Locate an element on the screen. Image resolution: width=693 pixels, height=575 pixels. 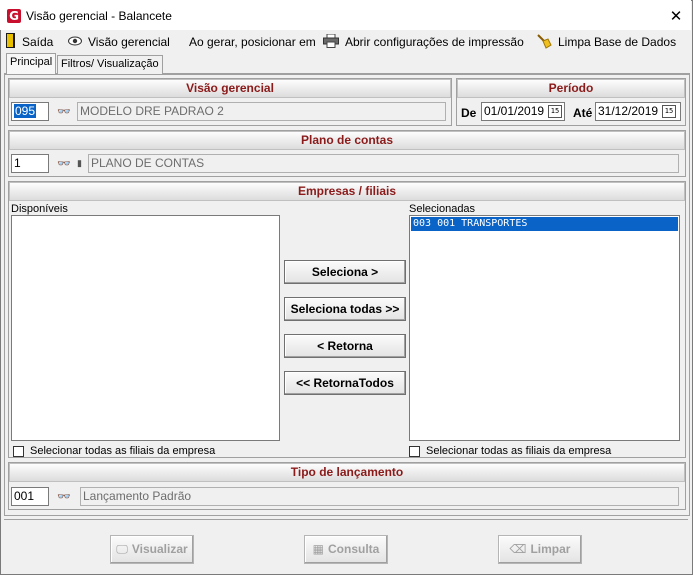
plano-name-field: PLANO DE CONTAS is located at coordinates (383, 163).